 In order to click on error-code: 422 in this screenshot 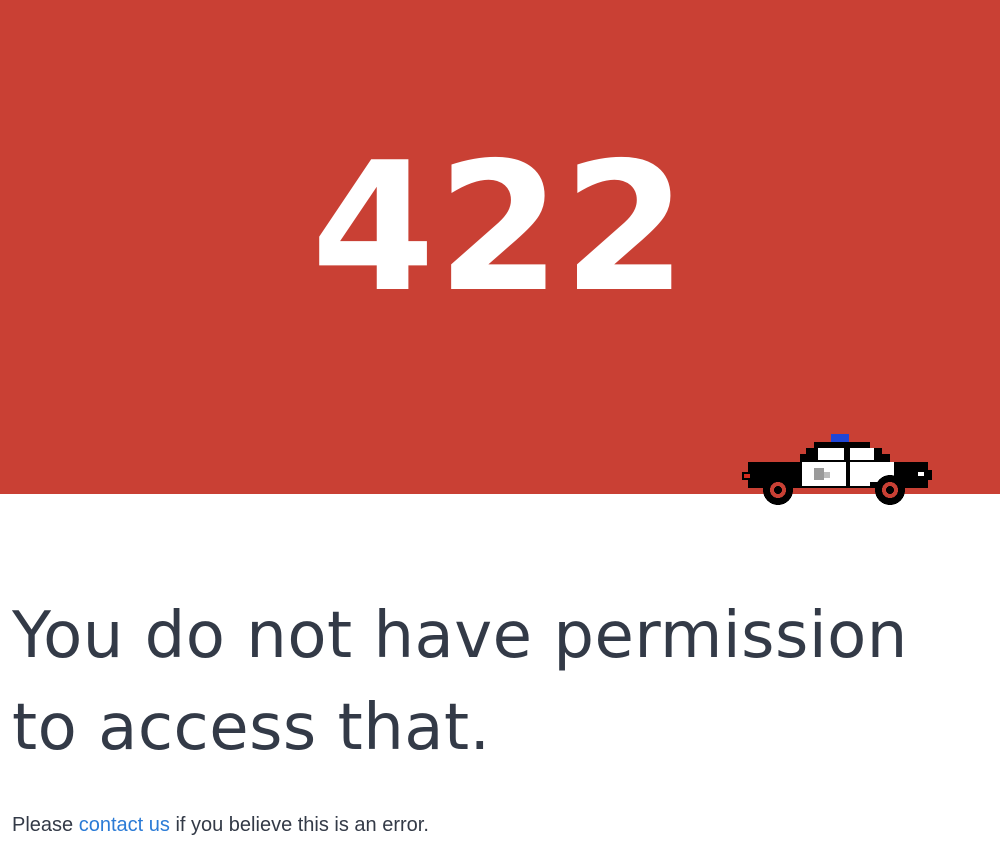, I will do `click(500, 227)`.